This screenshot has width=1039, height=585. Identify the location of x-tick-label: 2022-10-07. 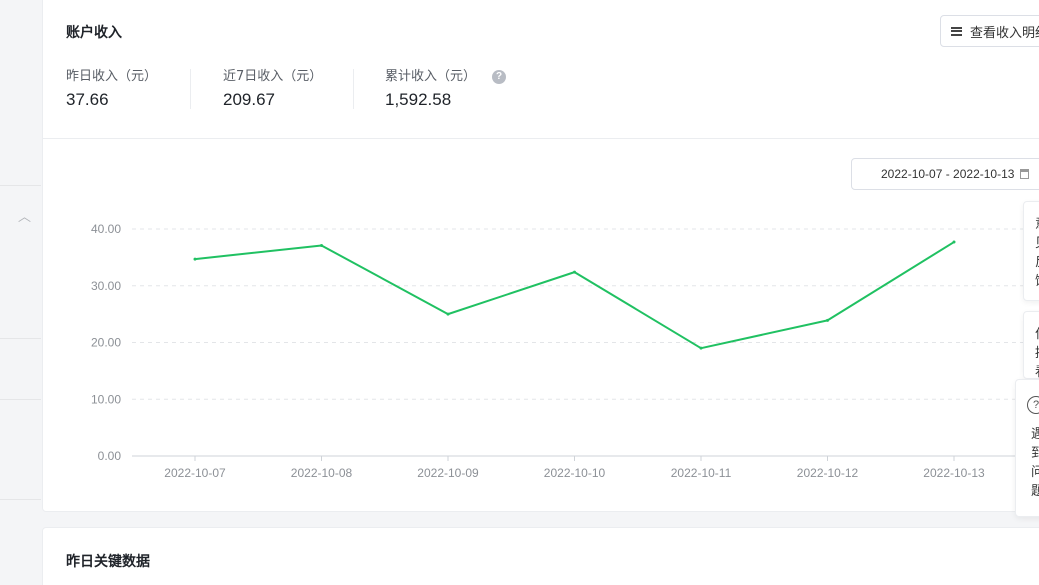
(195, 473).